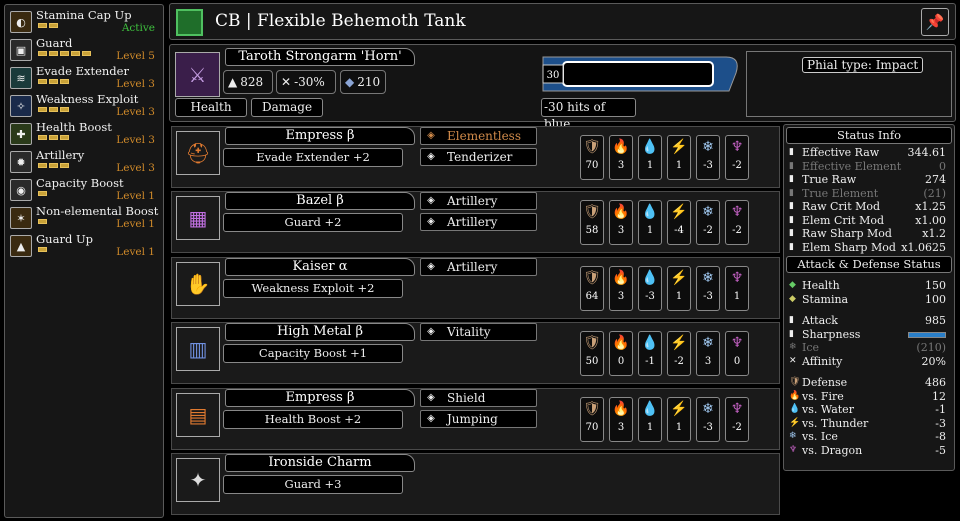 The height and width of the screenshot is (521, 960). I want to click on status-row: ▮ Effective Raw 344.61, so click(867, 152).